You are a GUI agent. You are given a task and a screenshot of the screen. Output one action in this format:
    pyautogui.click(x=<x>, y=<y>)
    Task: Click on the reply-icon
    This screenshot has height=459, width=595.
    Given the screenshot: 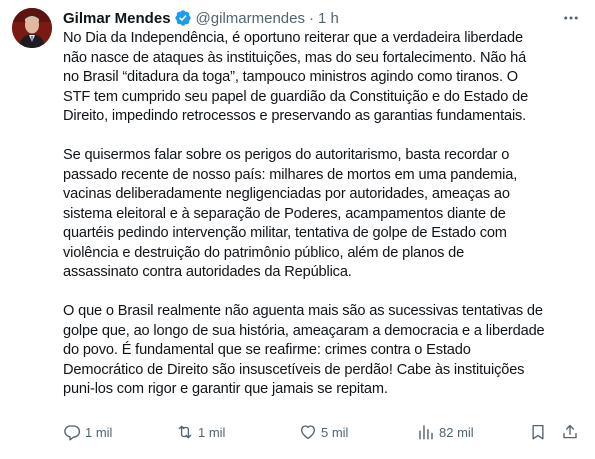 What is the action you would take?
    pyautogui.click(x=72, y=433)
    